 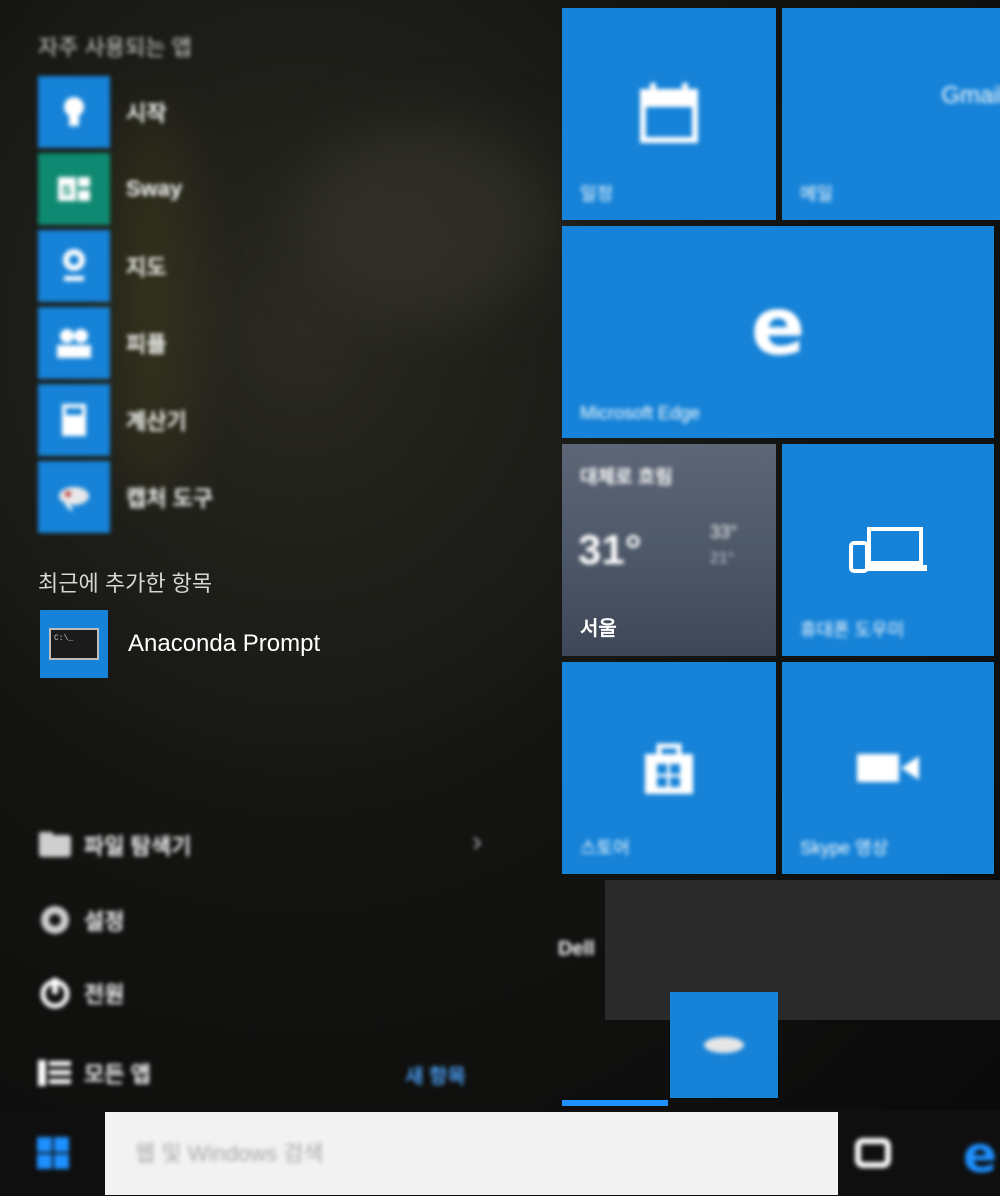 I want to click on all-apps-item: 모든 앱, so click(x=94, y=1073).